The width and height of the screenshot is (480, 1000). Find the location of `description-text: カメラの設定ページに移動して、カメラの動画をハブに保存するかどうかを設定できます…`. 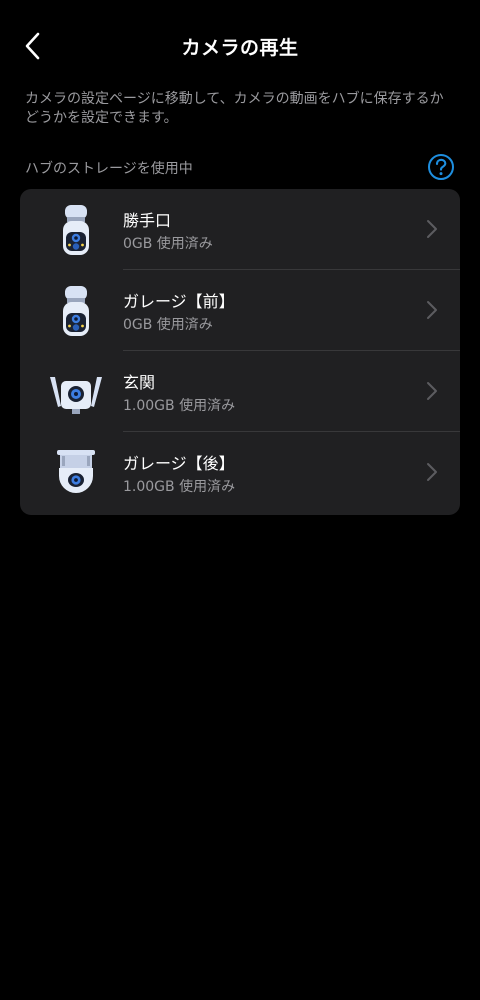

description-text: カメラの設定ページに移動して、カメラの動画をハブに保存するかどうかを設定できます… is located at coordinates (234, 108).